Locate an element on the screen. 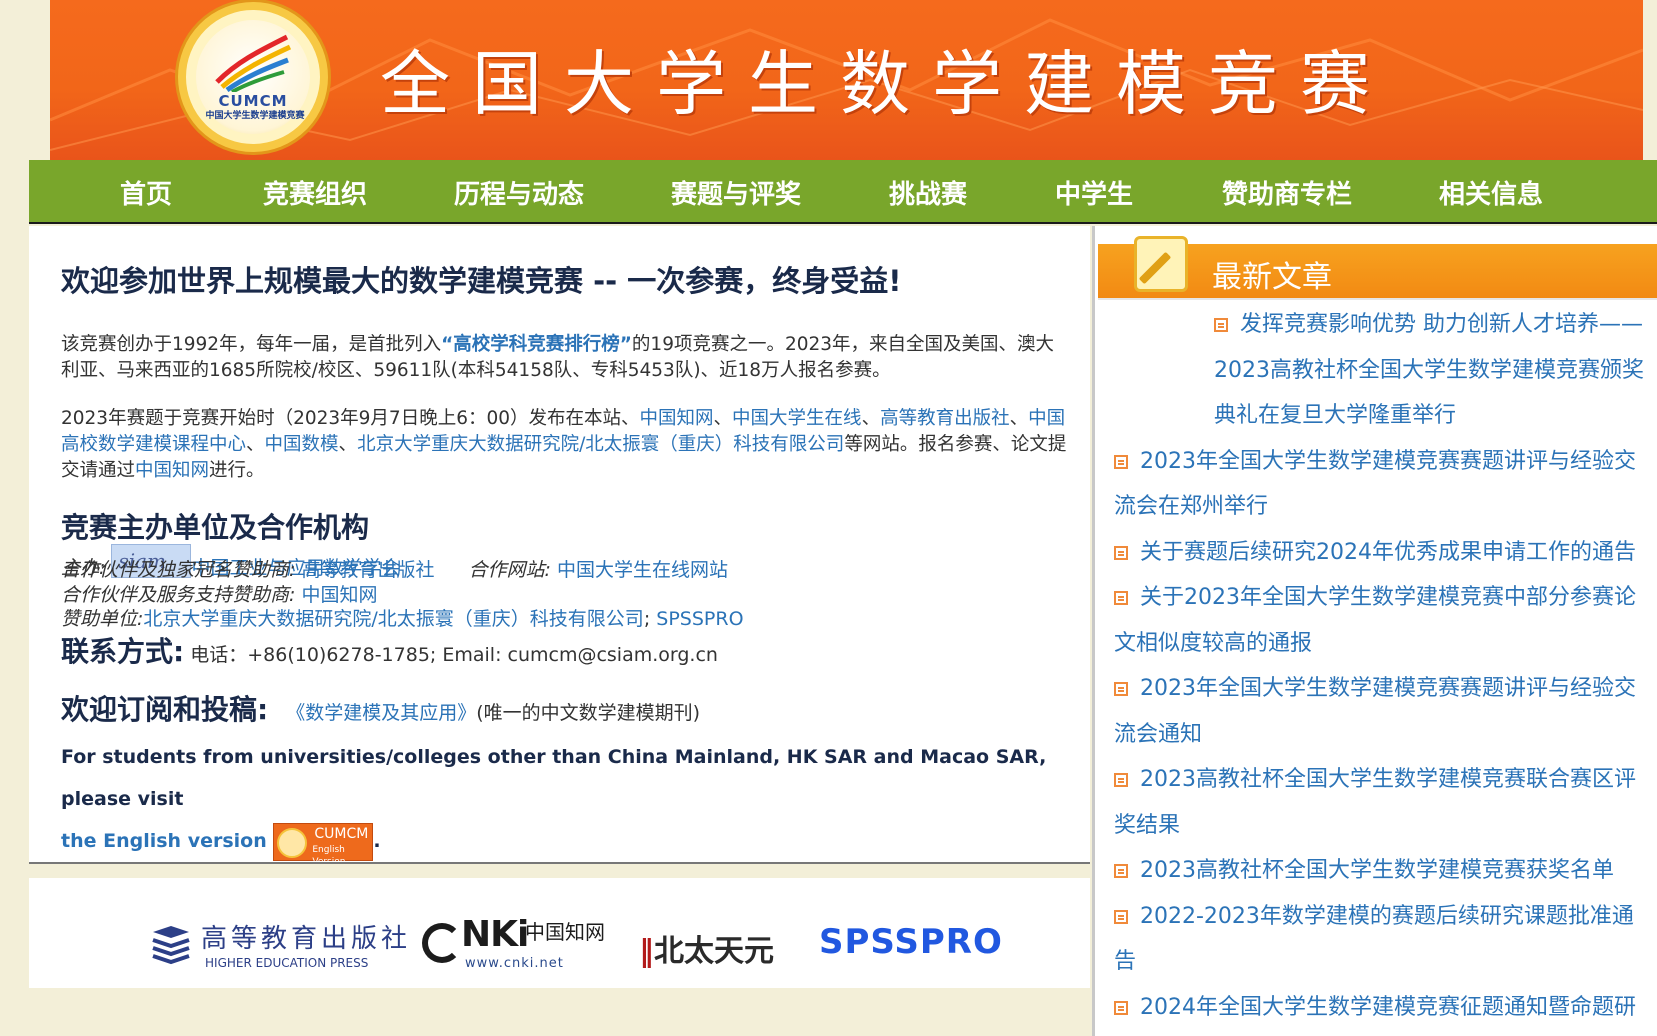  nav-item-high-school: 中学生 is located at coordinates (1094, 192).